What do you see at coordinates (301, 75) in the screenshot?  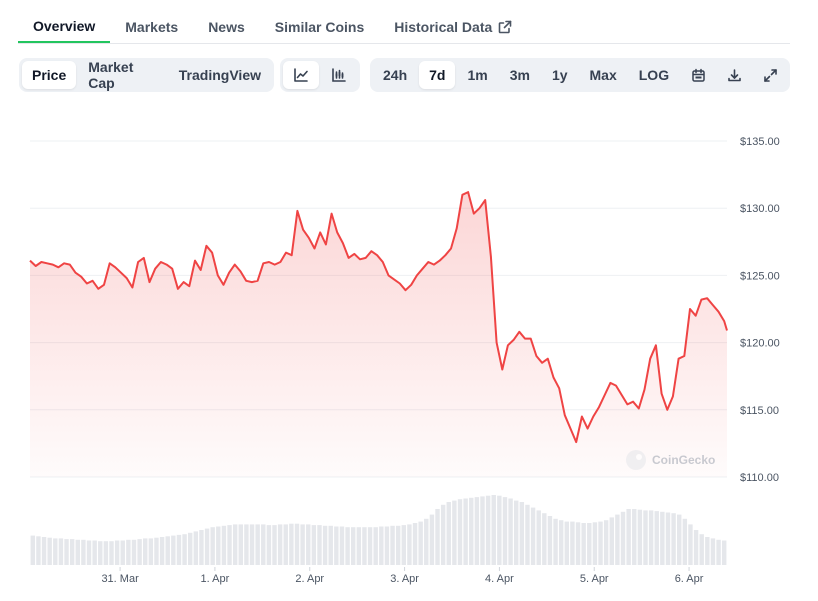 I see `line-chart-icon` at bounding box center [301, 75].